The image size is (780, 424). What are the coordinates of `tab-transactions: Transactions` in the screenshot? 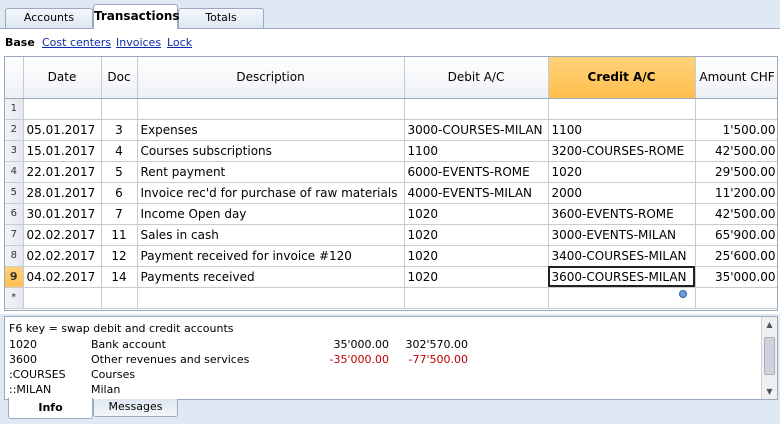 It's located at (136, 16).